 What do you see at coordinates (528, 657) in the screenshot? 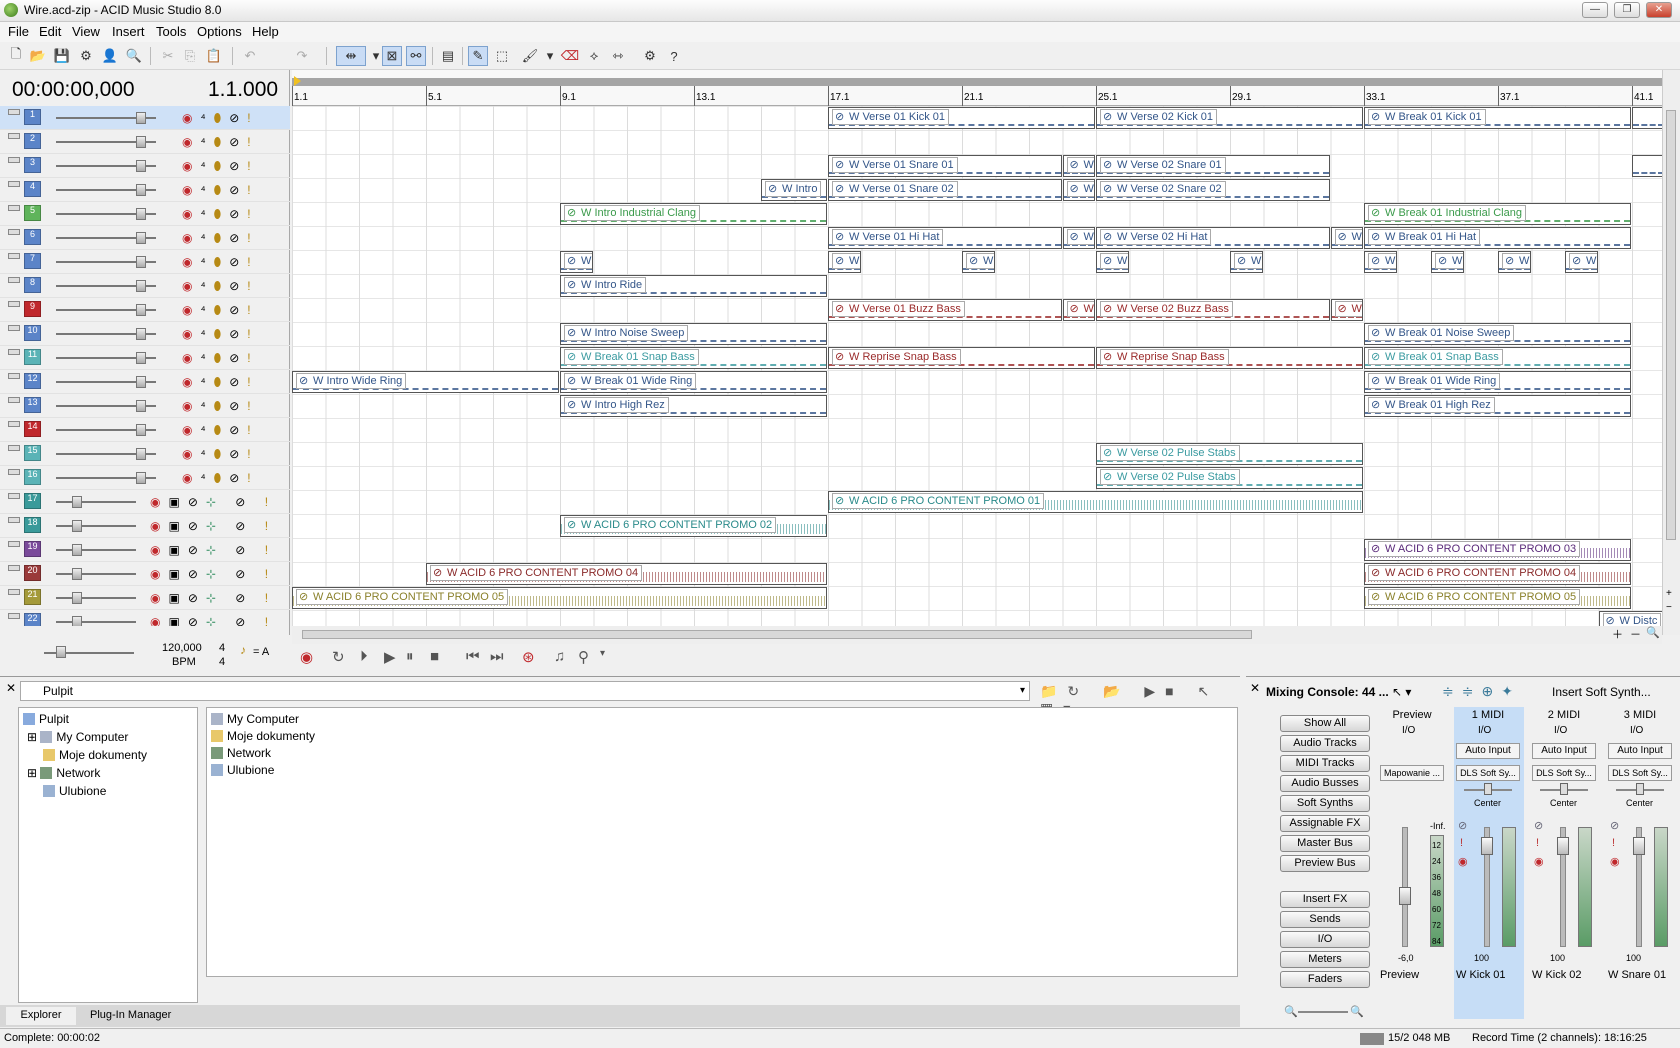
I see `stop-all-icon: ⊛` at bounding box center [528, 657].